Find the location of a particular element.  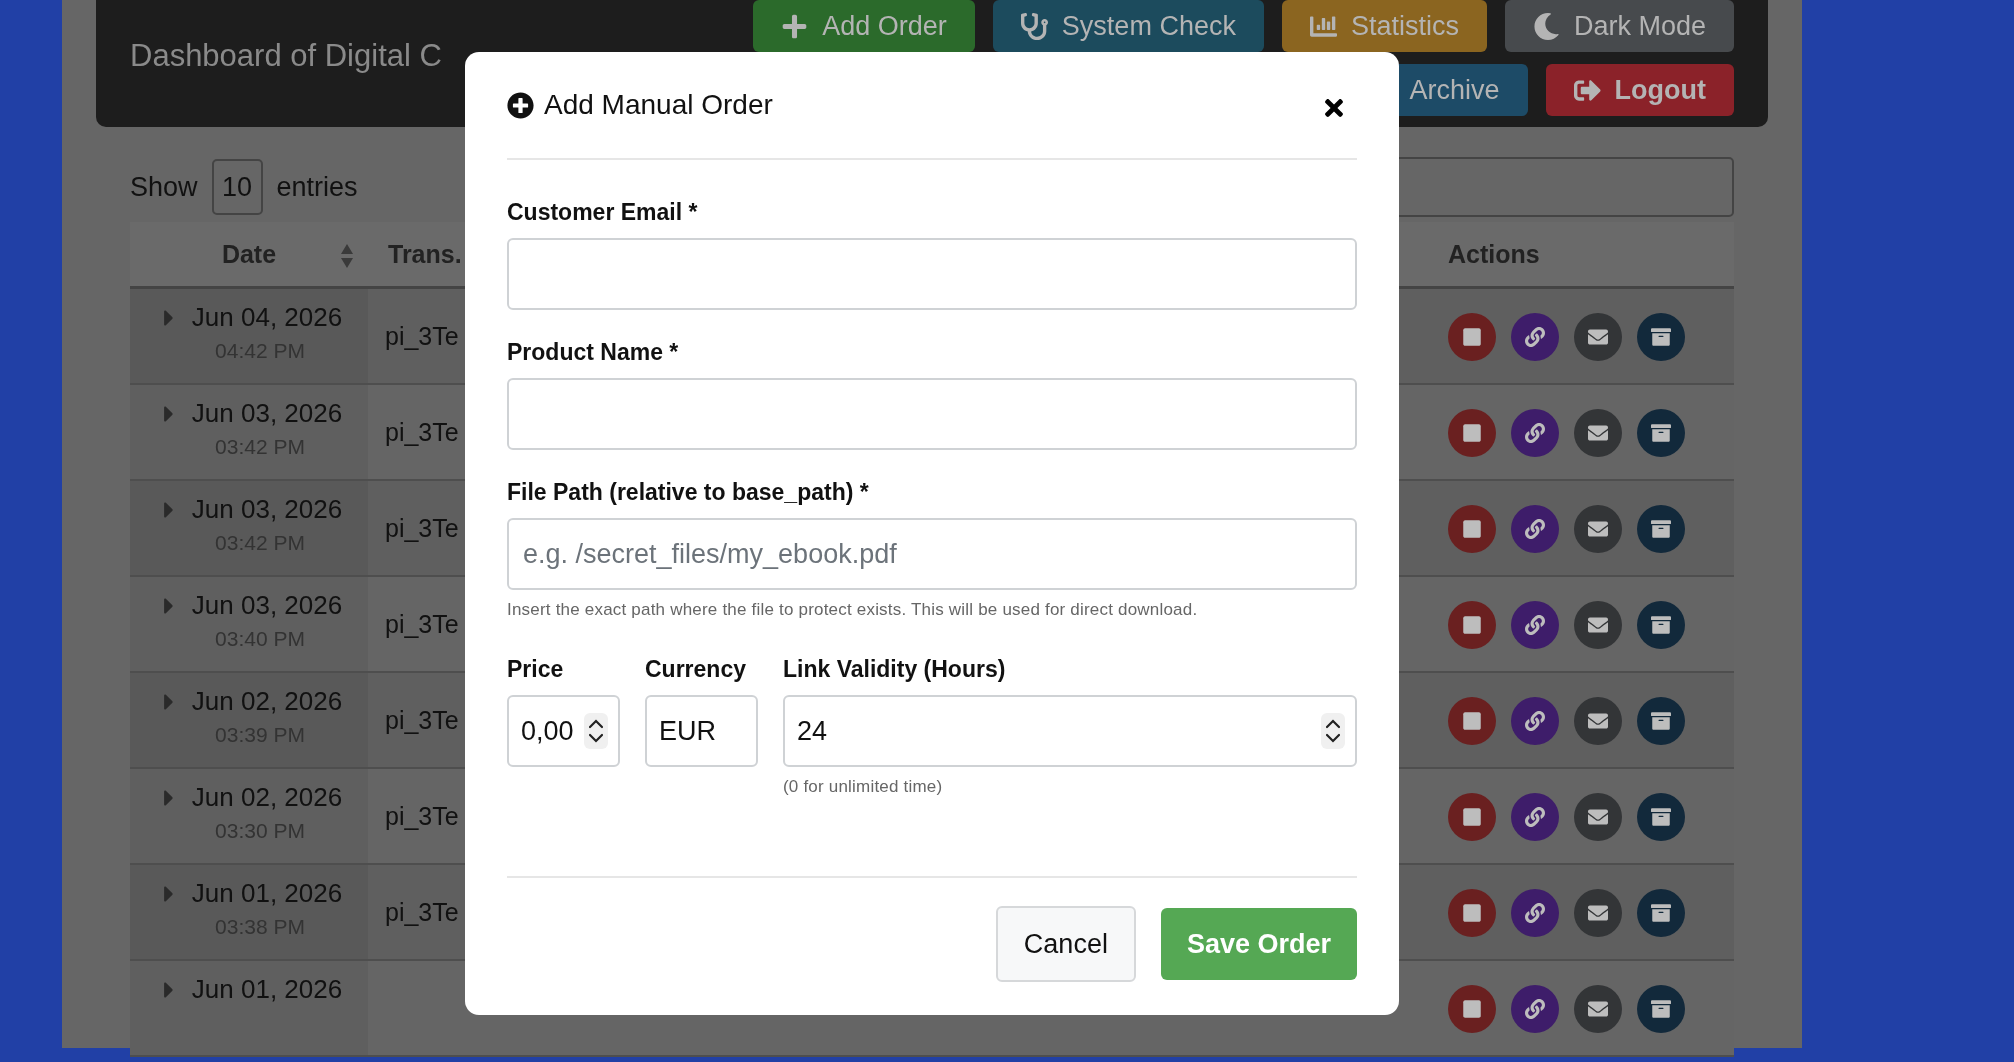

entries-label: entries is located at coordinates (317, 187).